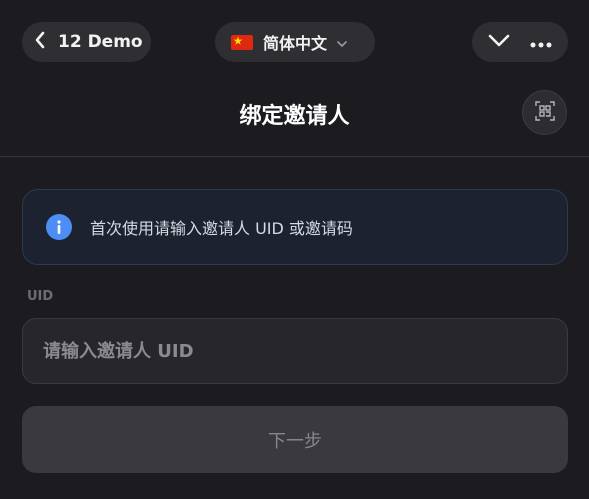 The image size is (589, 499). Describe the element at coordinates (541, 42) in the screenshot. I see `more-dots-icon` at that location.